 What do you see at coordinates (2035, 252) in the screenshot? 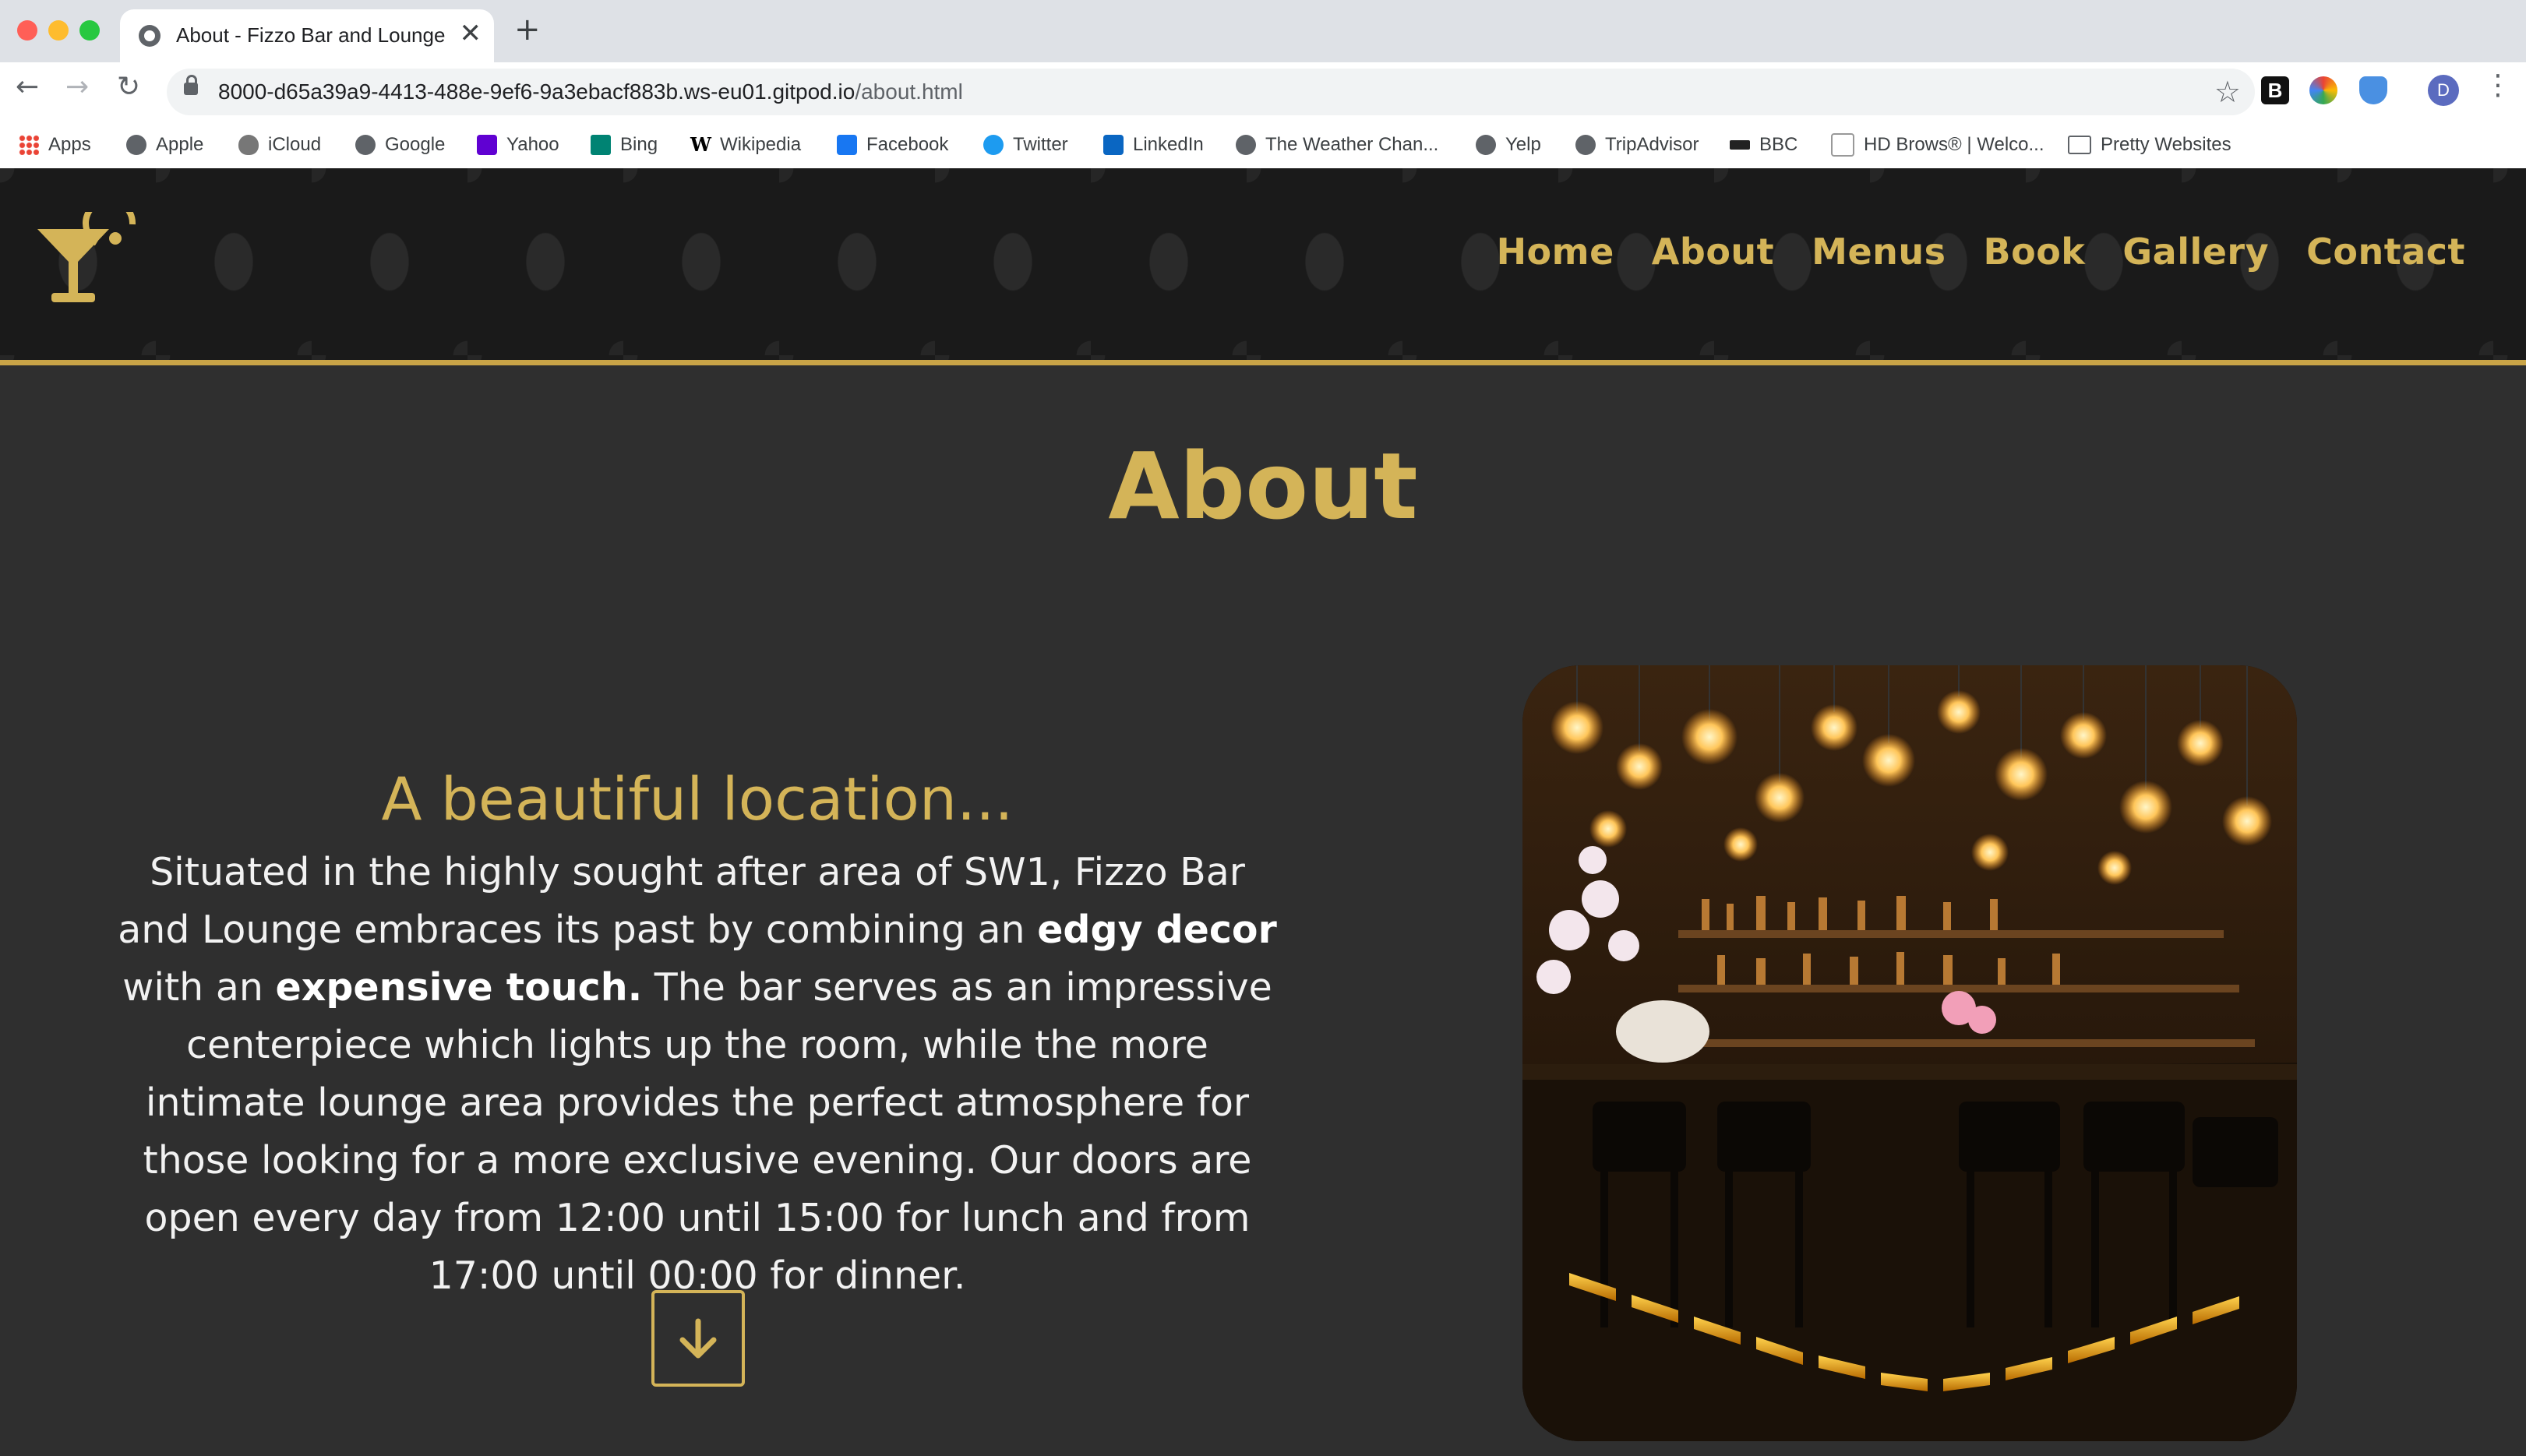
I see `nav-book: Book` at bounding box center [2035, 252].